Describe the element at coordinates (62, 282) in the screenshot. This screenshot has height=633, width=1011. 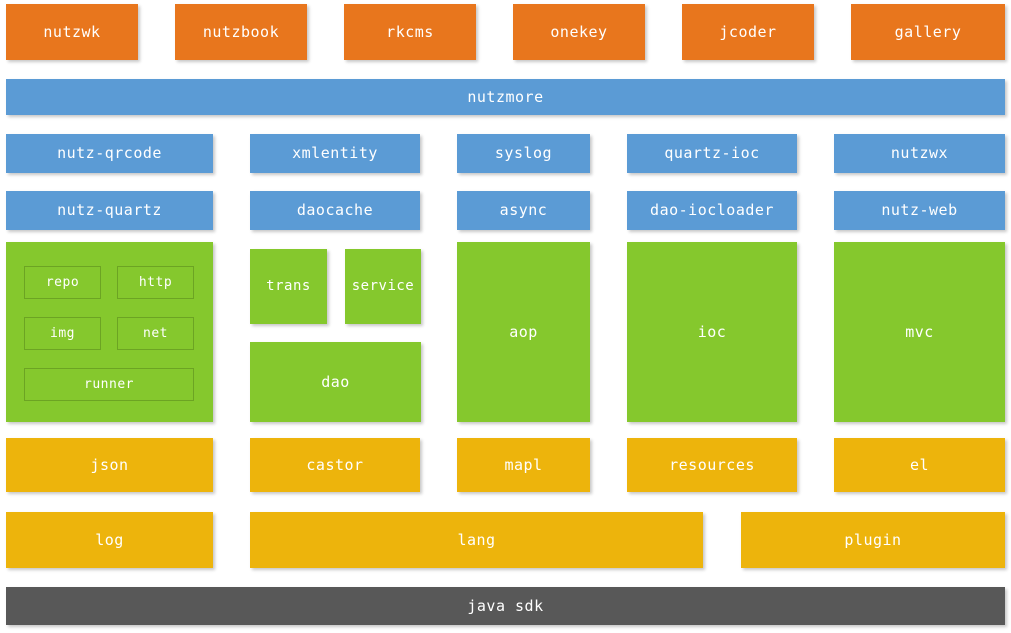
I see `core-subbox-repo: repo` at that location.